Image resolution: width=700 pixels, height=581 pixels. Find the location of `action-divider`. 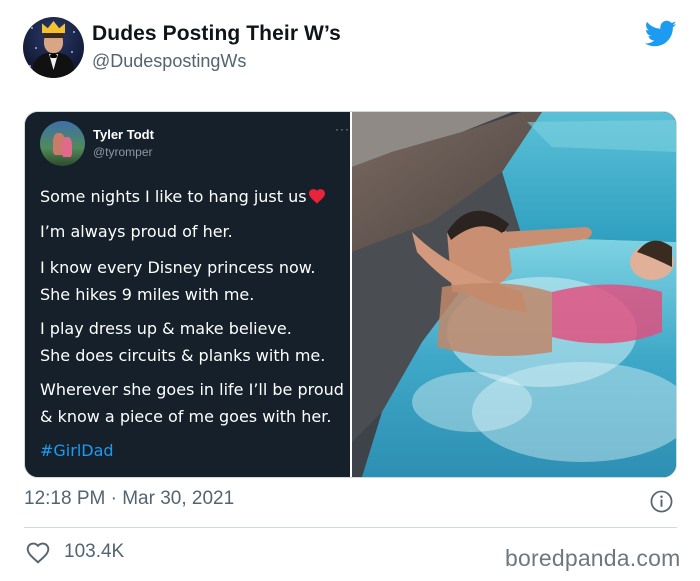

action-divider is located at coordinates (350, 527).